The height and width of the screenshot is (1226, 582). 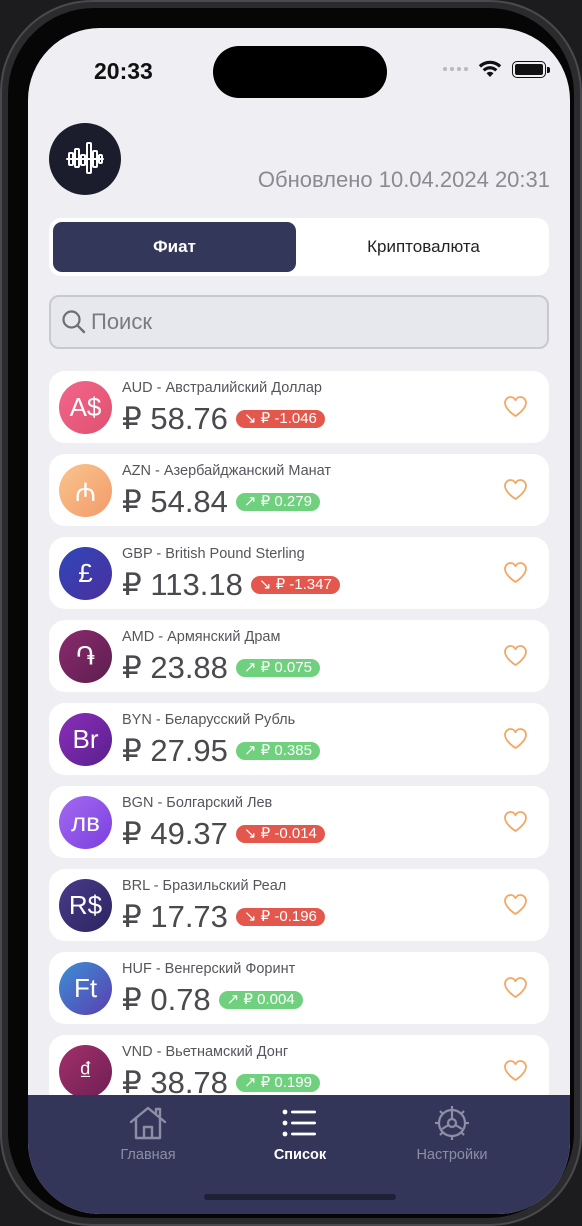 What do you see at coordinates (148, 1155) in the screenshot?
I see `tab-home-label: Главная` at bounding box center [148, 1155].